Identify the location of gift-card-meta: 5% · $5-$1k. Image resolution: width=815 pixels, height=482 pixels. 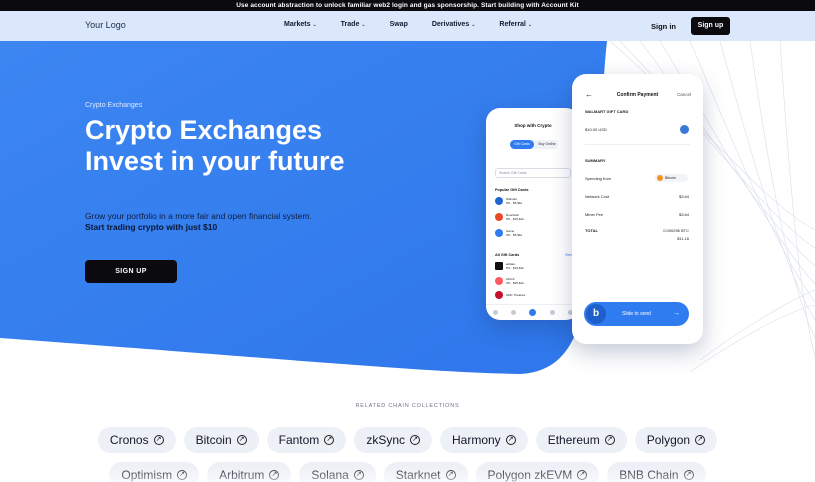
(514, 203).